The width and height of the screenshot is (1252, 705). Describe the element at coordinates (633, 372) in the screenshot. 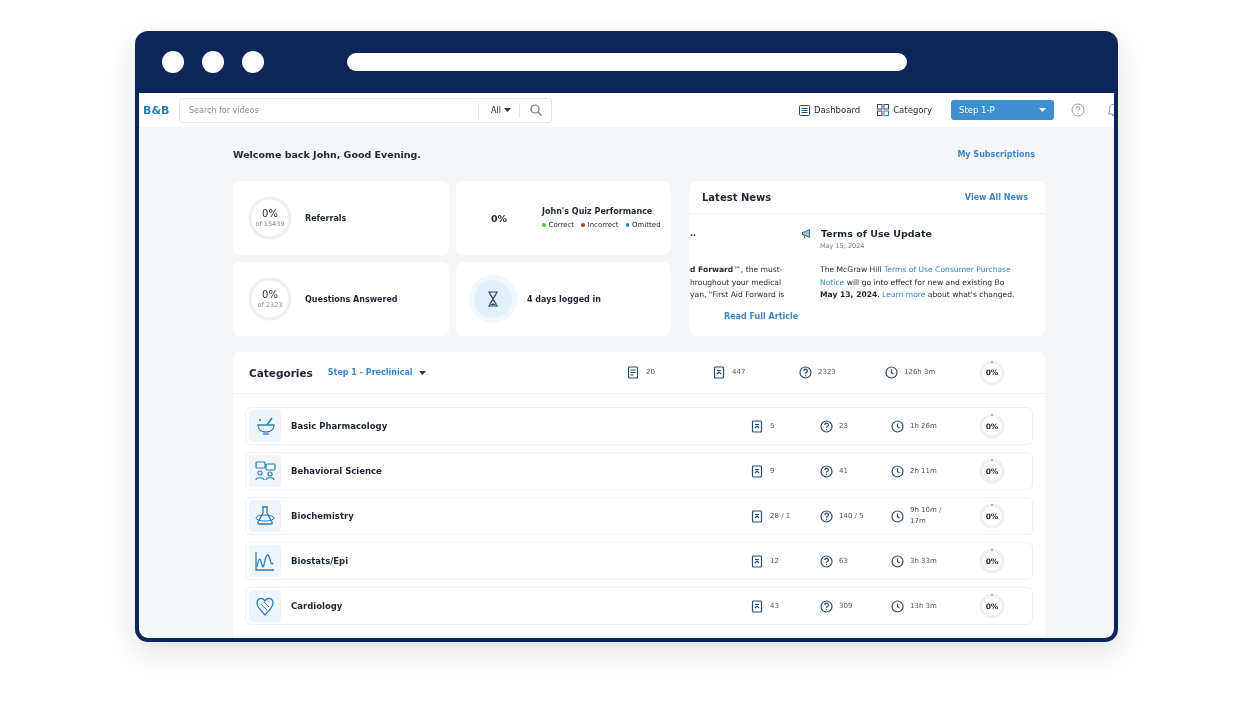

I see `document-icon` at that location.